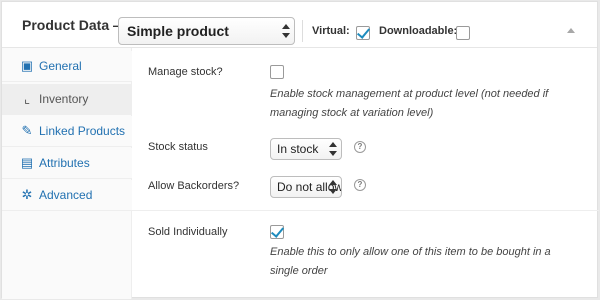  Describe the element at coordinates (185, 72) in the screenshot. I see `manage-stock-label: Manage stock?` at that location.